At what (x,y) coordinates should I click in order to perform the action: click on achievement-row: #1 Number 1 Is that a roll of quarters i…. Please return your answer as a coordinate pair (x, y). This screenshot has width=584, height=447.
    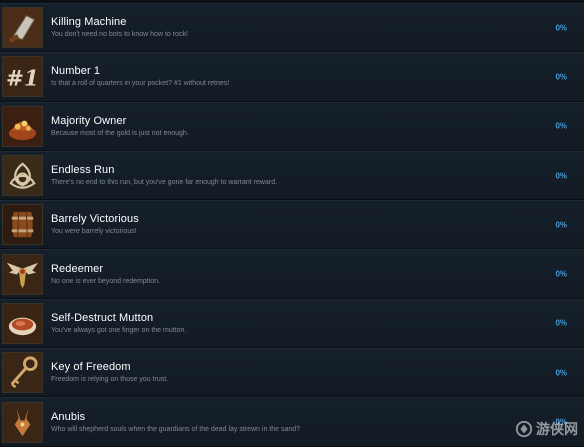
    Looking at the image, I should click on (292, 76).